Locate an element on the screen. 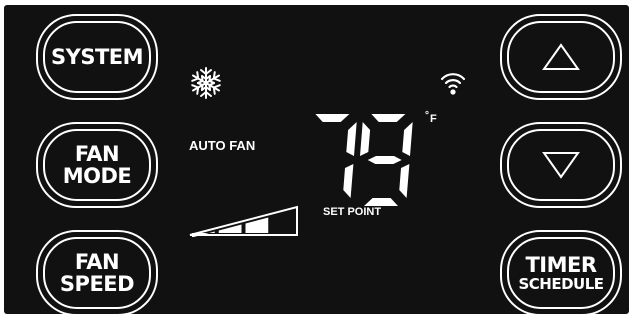 This screenshot has width=634, height=320. fan-speed-indicator is located at coordinates (243, 221).